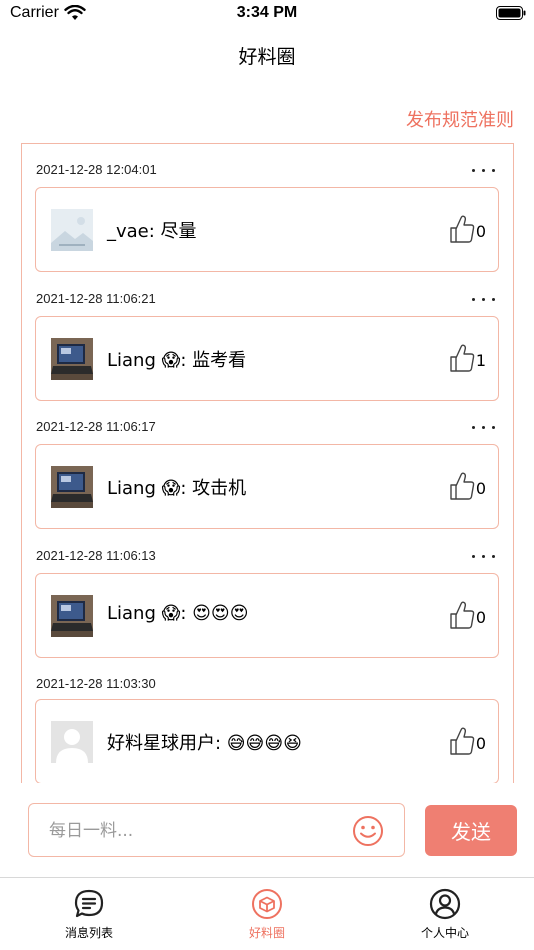 This screenshot has height=950, width=534. What do you see at coordinates (460, 119) in the screenshot?
I see `rules-link: 发布规范准则` at bounding box center [460, 119].